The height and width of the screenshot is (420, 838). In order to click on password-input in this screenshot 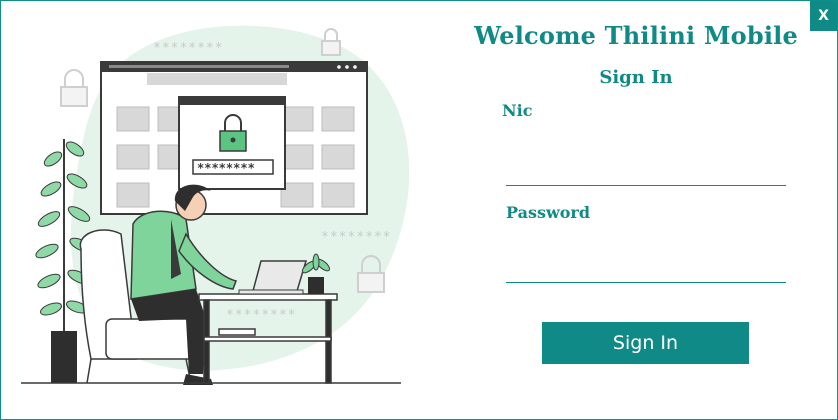, I will do `click(646, 267)`.